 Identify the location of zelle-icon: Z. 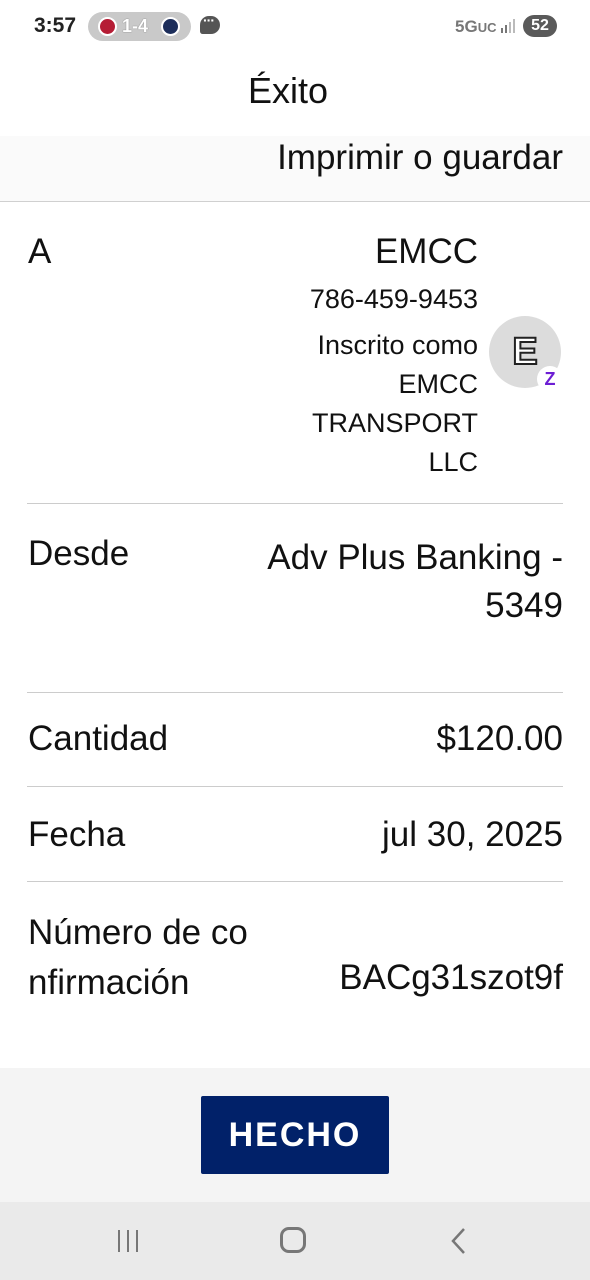
(550, 379).